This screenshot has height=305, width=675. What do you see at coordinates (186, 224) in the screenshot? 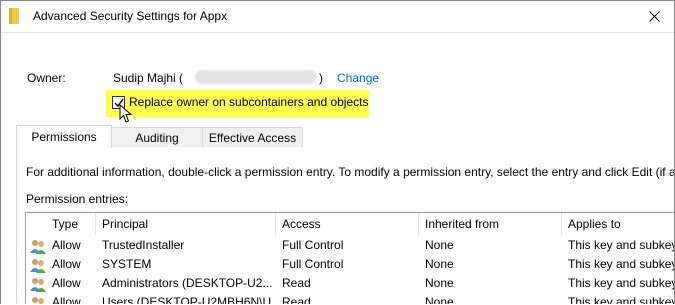
I see `column-header-principal: Principal` at bounding box center [186, 224].